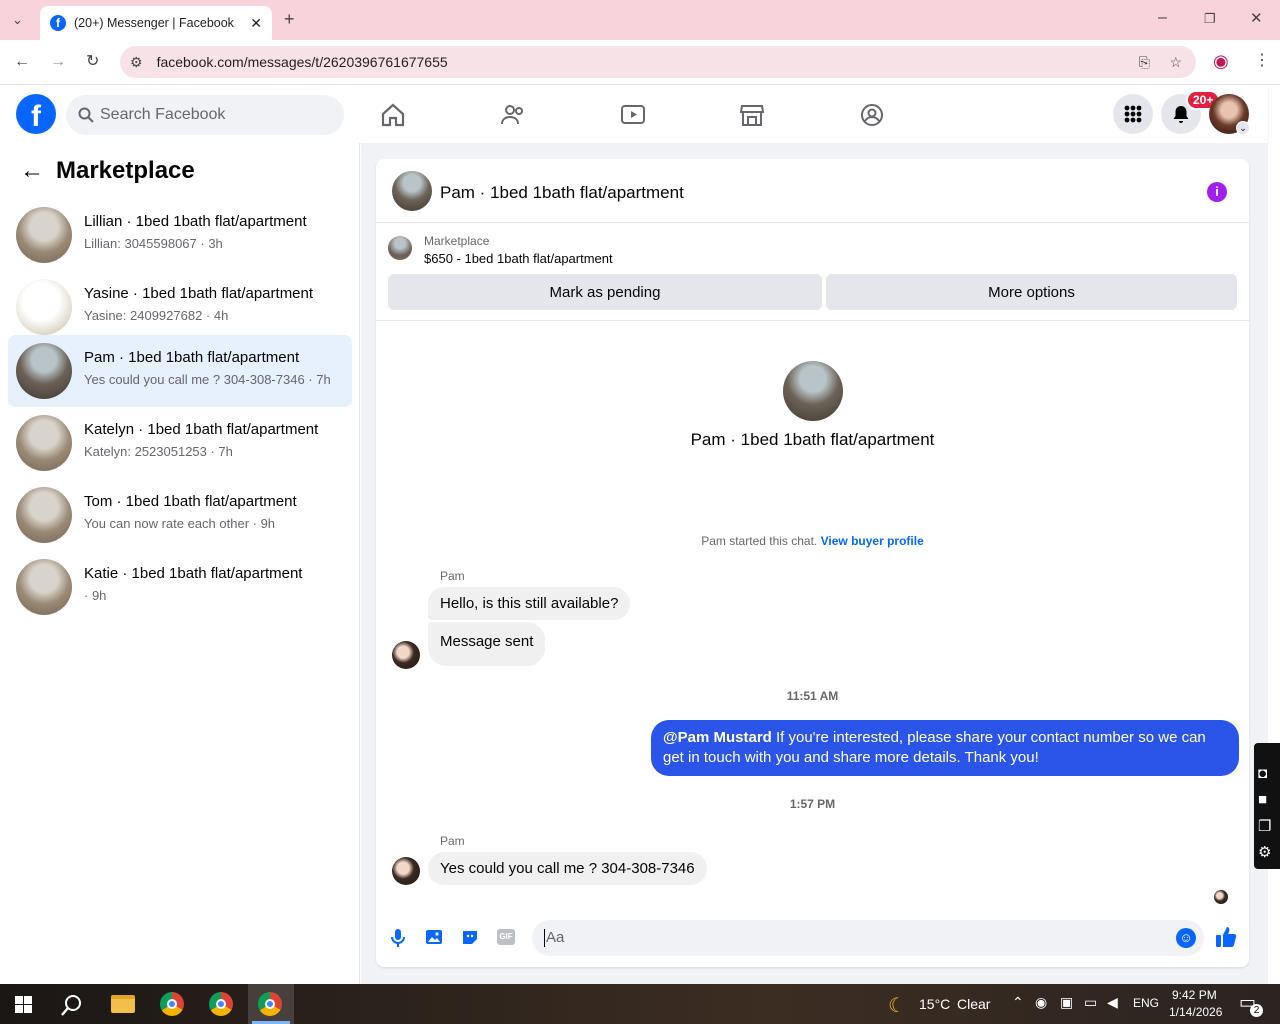  I want to click on window-close-icon: ✕, so click(1256, 19).